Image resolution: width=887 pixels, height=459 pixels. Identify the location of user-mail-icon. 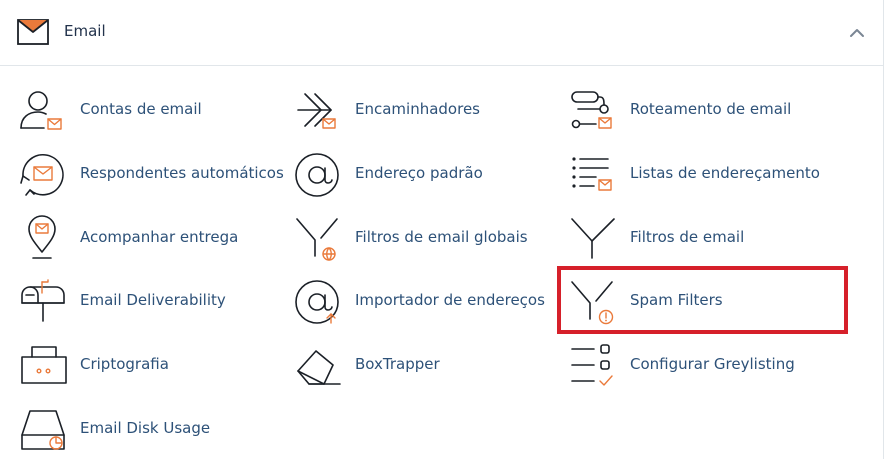
(43, 111).